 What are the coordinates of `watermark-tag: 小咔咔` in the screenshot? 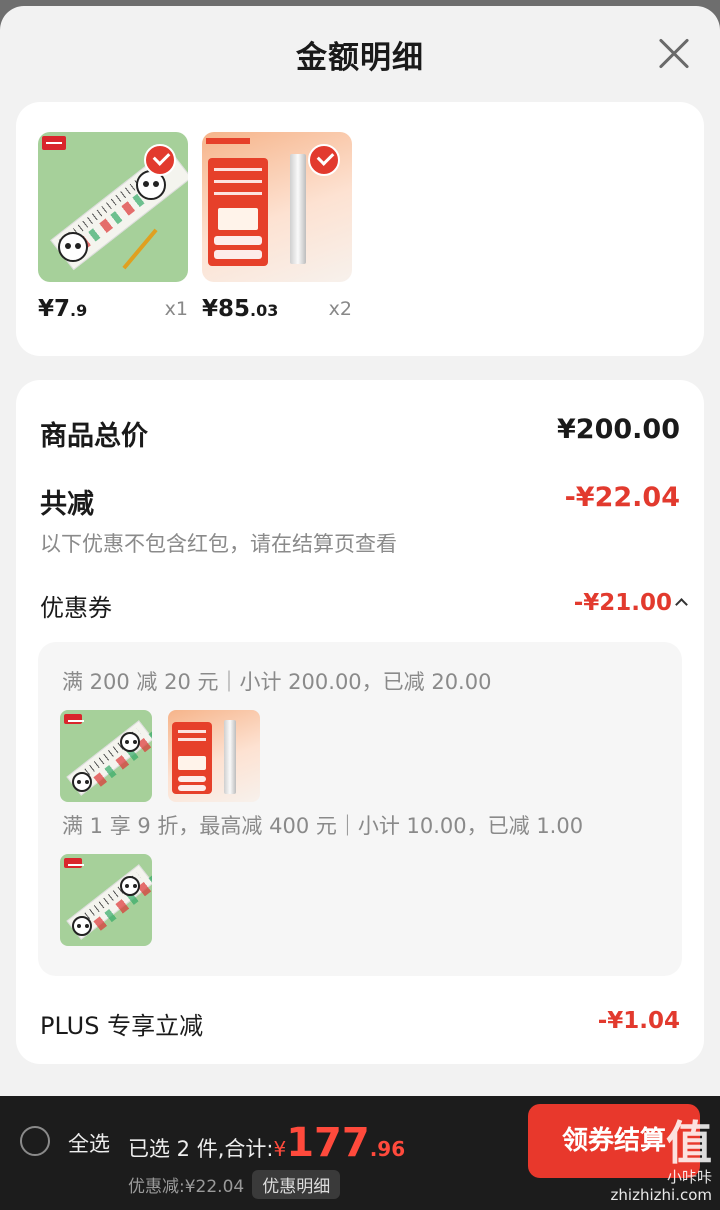 It's located at (689, 1177).